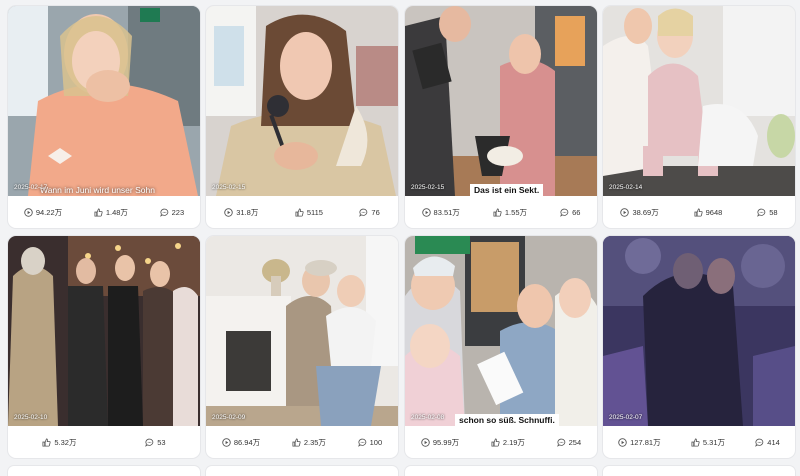 The width and height of the screenshot is (800, 476). I want to click on video-date: 2025-02-14, so click(626, 187).